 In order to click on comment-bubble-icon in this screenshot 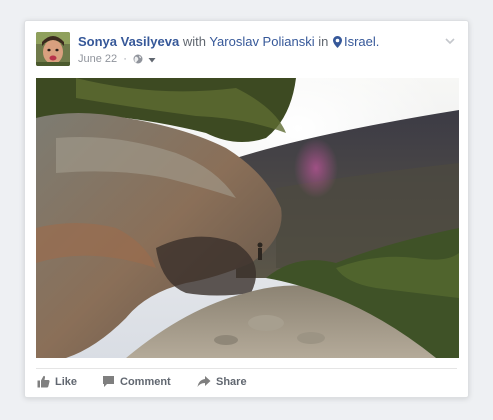, I will do `click(108, 381)`.